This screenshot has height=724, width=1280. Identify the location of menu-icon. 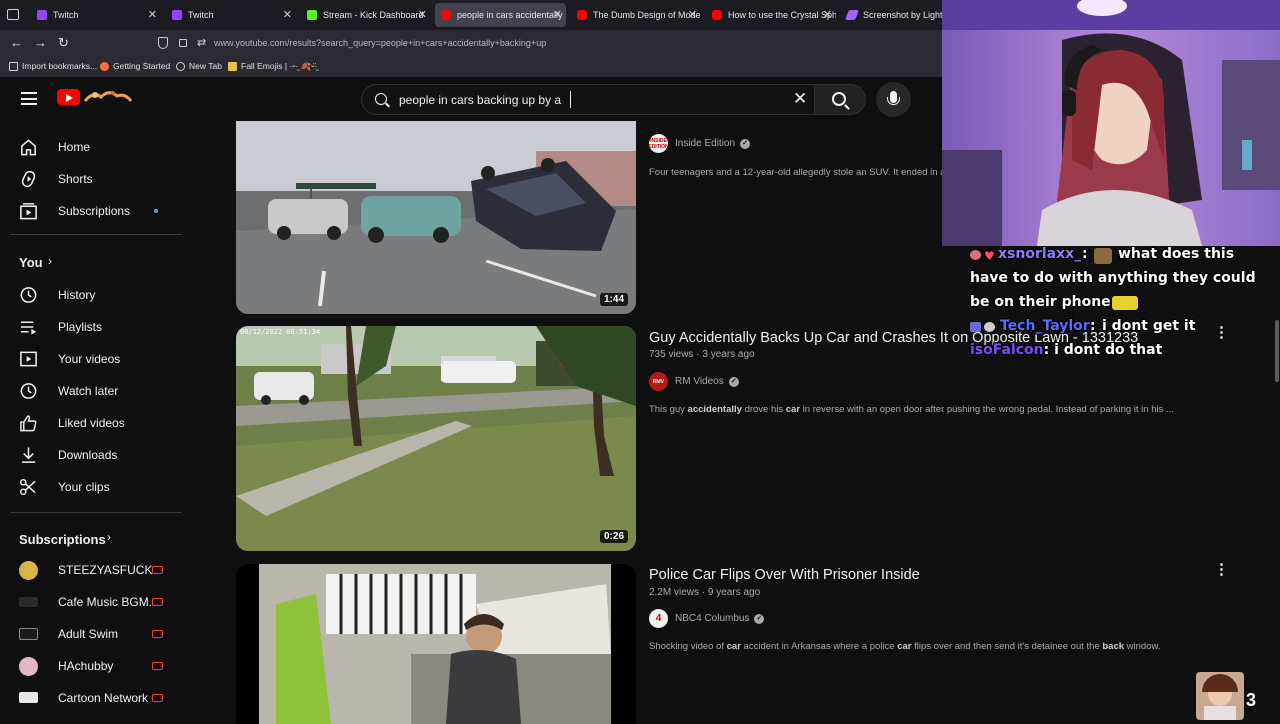
(29, 98).